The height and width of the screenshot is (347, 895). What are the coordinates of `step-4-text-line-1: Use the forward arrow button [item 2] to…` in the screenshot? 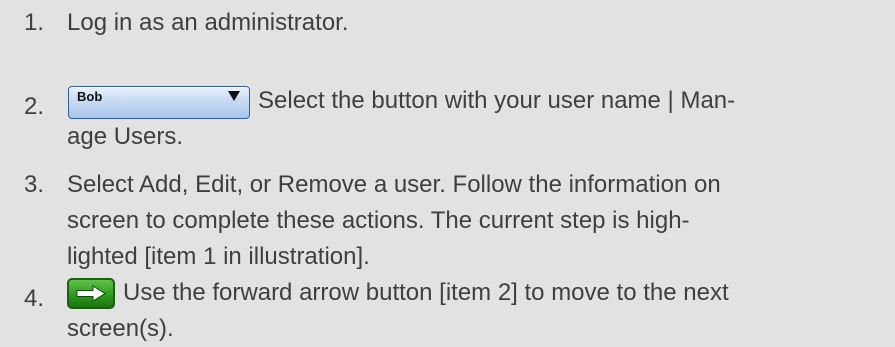 It's located at (426, 292).